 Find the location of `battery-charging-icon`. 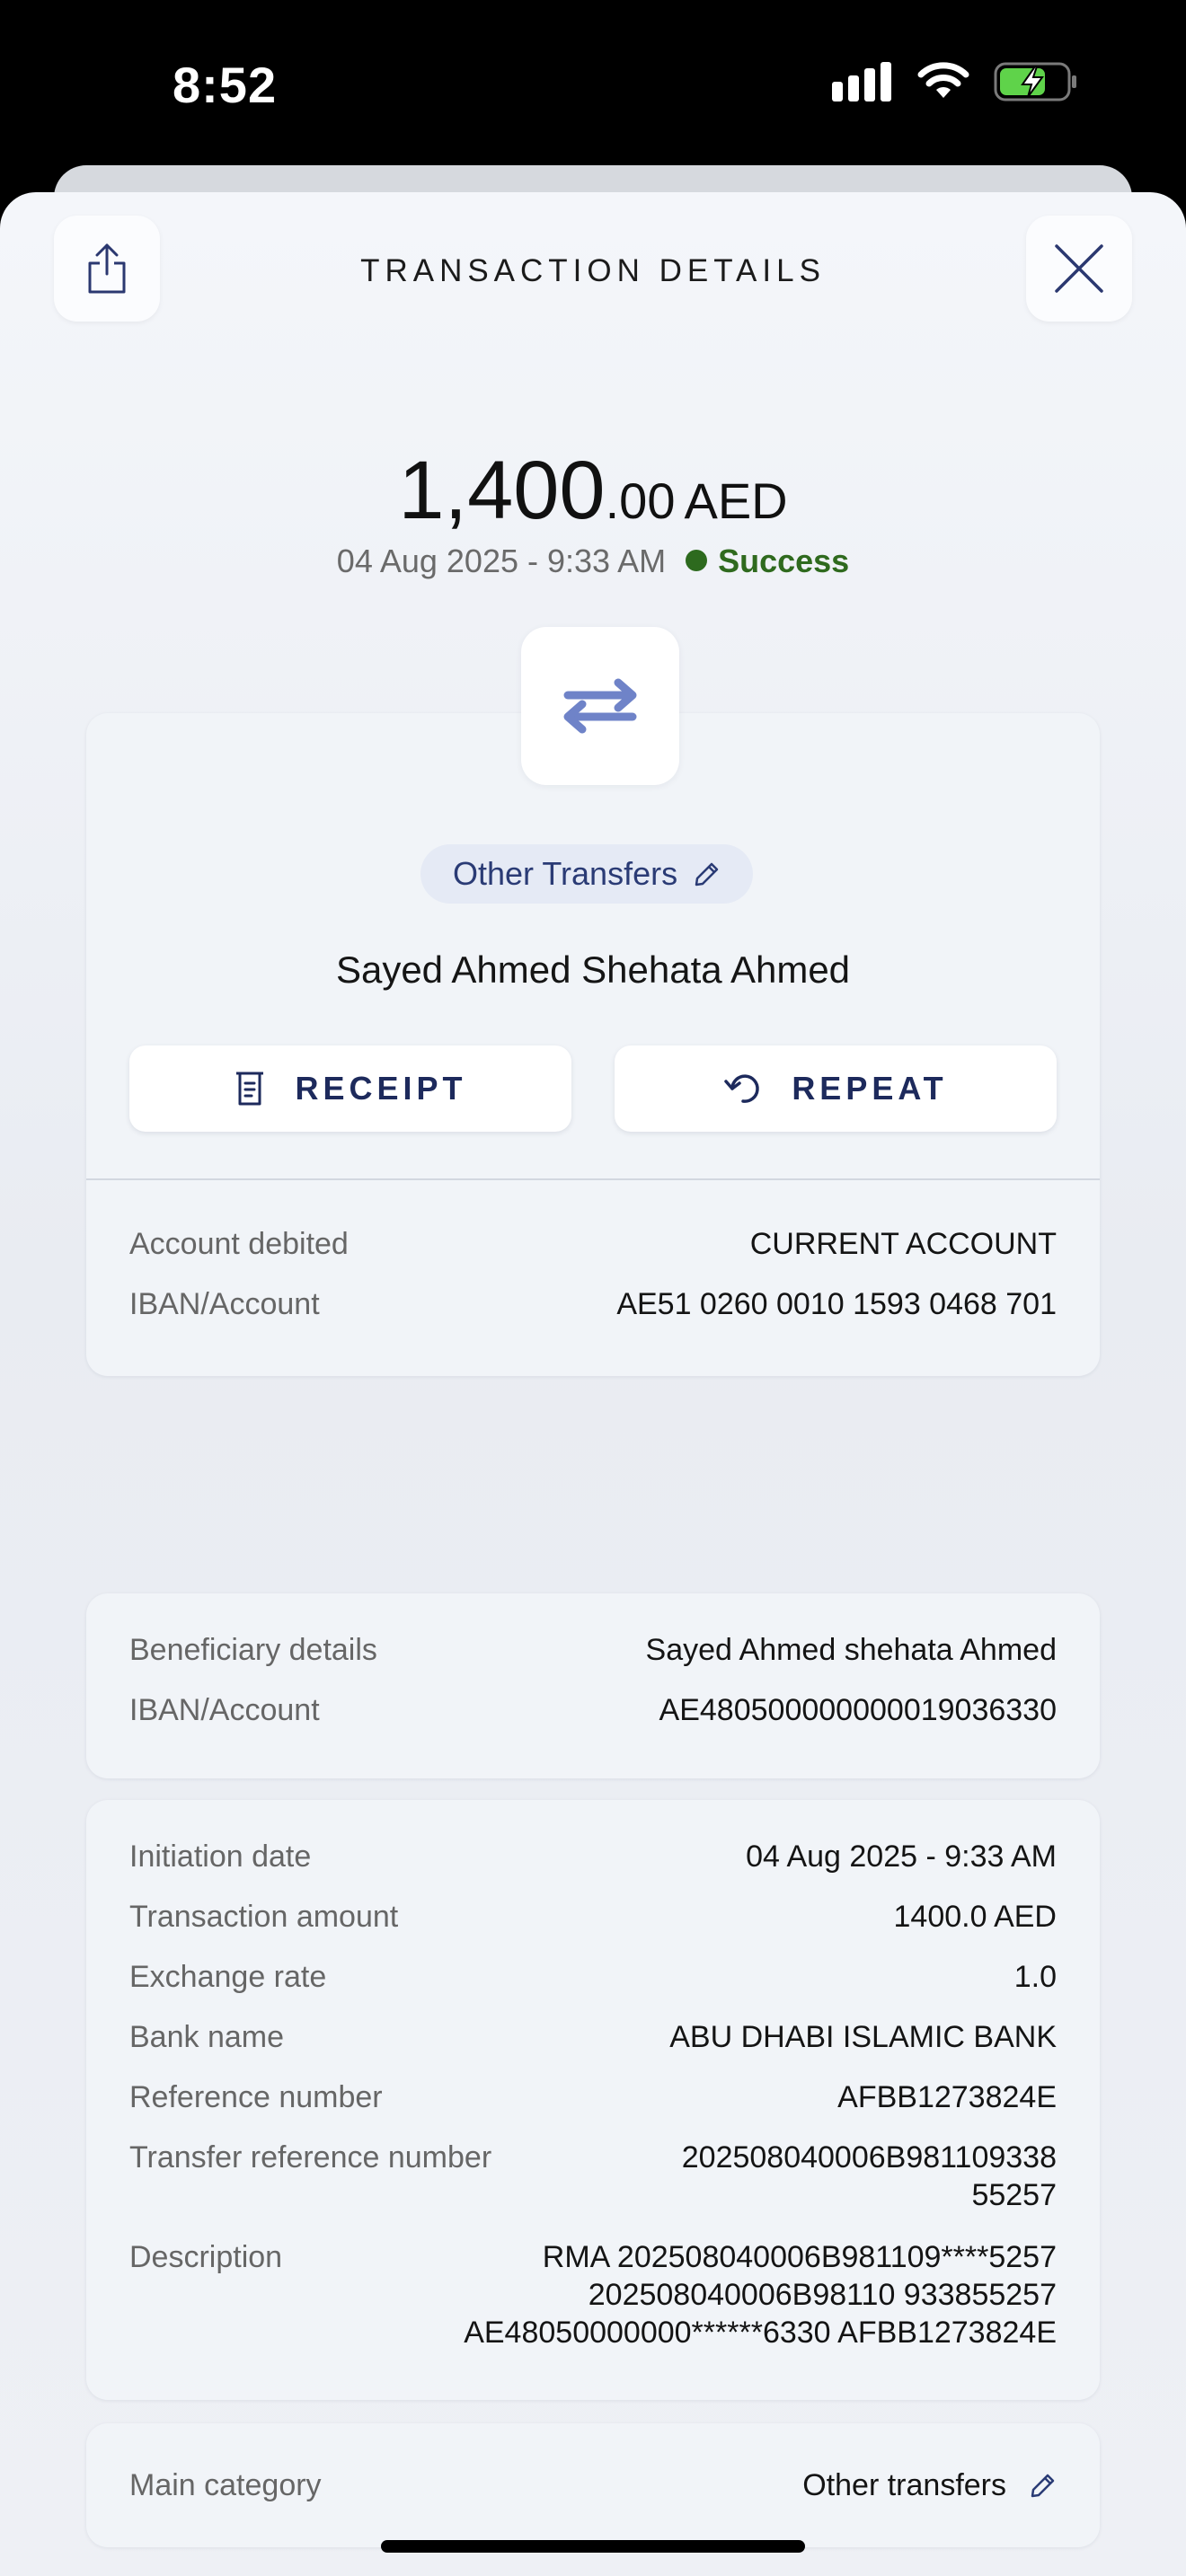

battery-charging-icon is located at coordinates (1035, 81).